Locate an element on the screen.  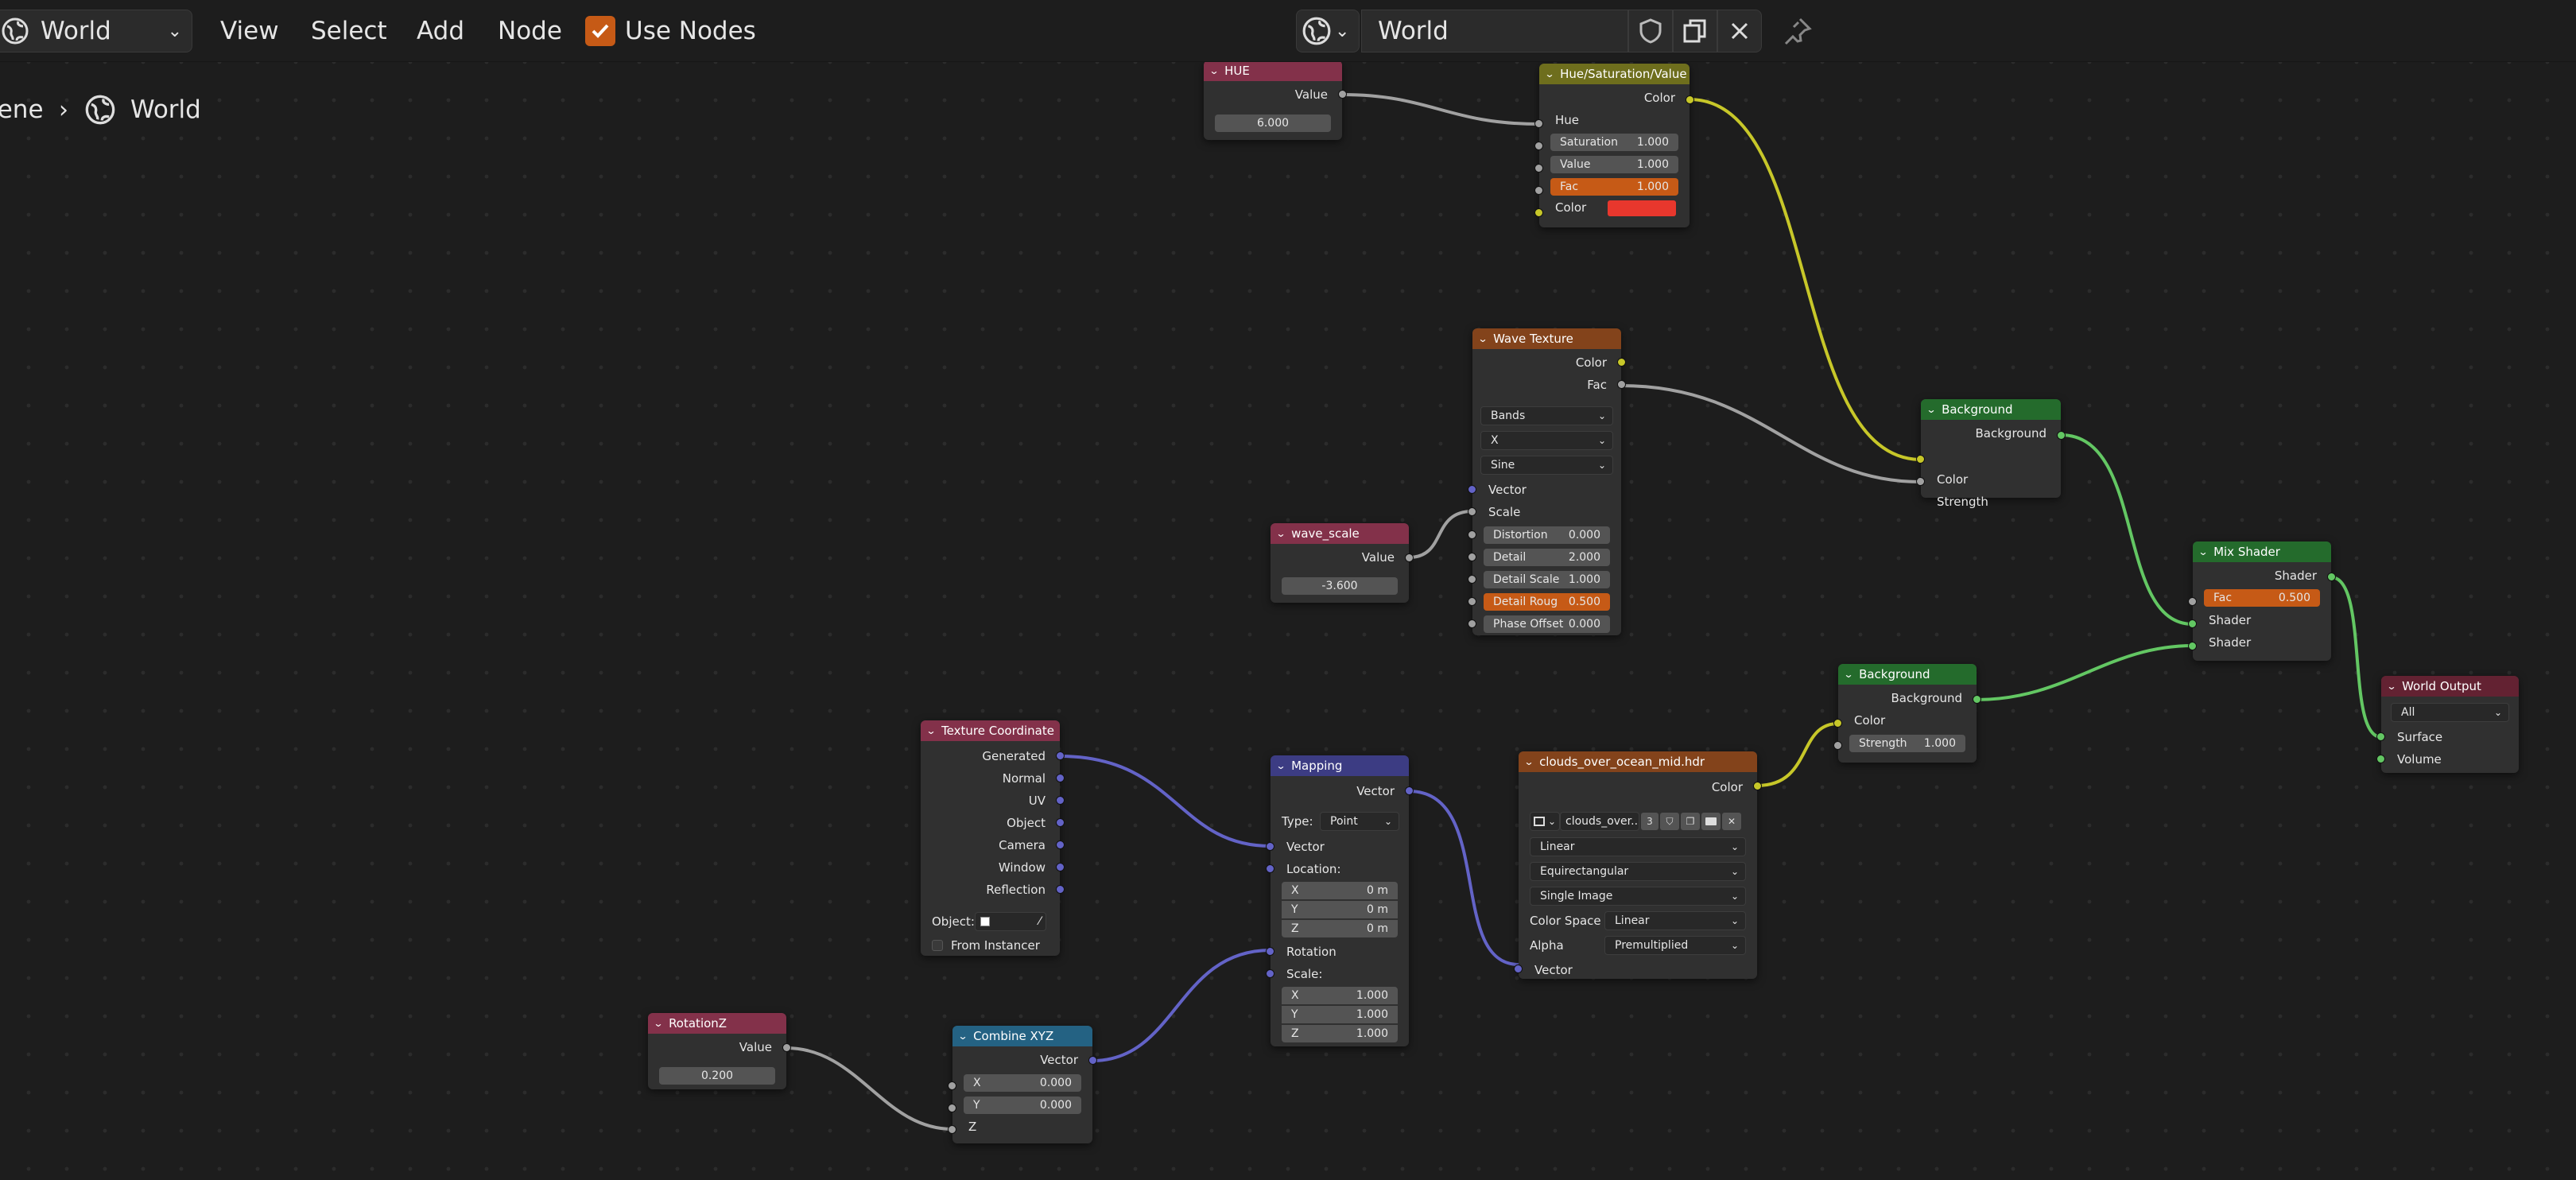
socket-output-window is located at coordinates (1060, 867).